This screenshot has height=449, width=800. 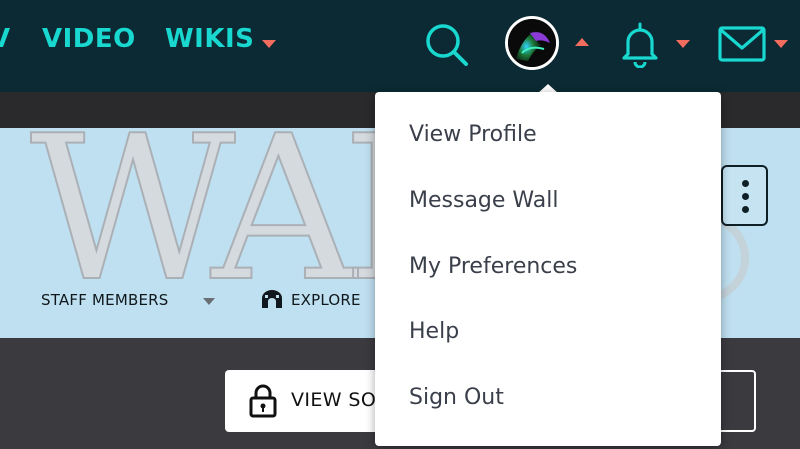 I want to click on menu-item-message-wall: Message Wall, so click(x=483, y=200).